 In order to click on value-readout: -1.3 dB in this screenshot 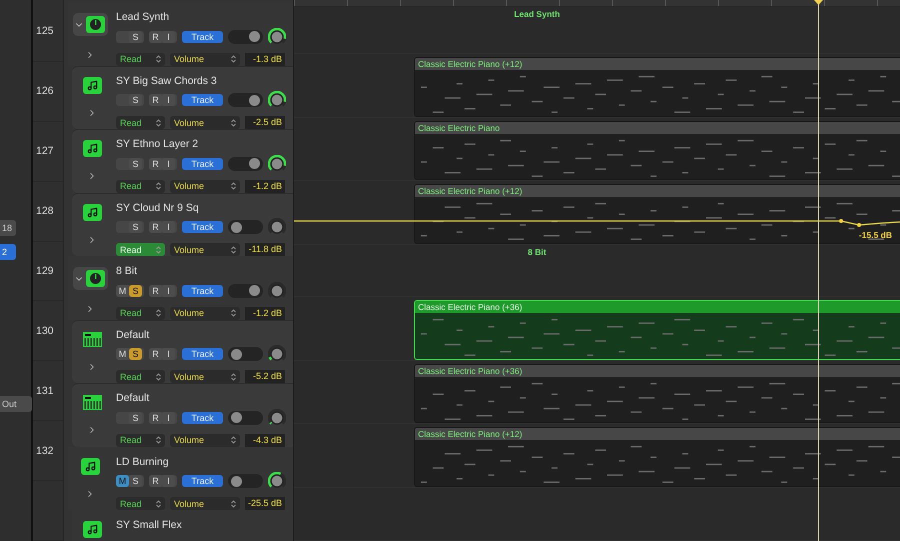, I will do `click(265, 59)`.